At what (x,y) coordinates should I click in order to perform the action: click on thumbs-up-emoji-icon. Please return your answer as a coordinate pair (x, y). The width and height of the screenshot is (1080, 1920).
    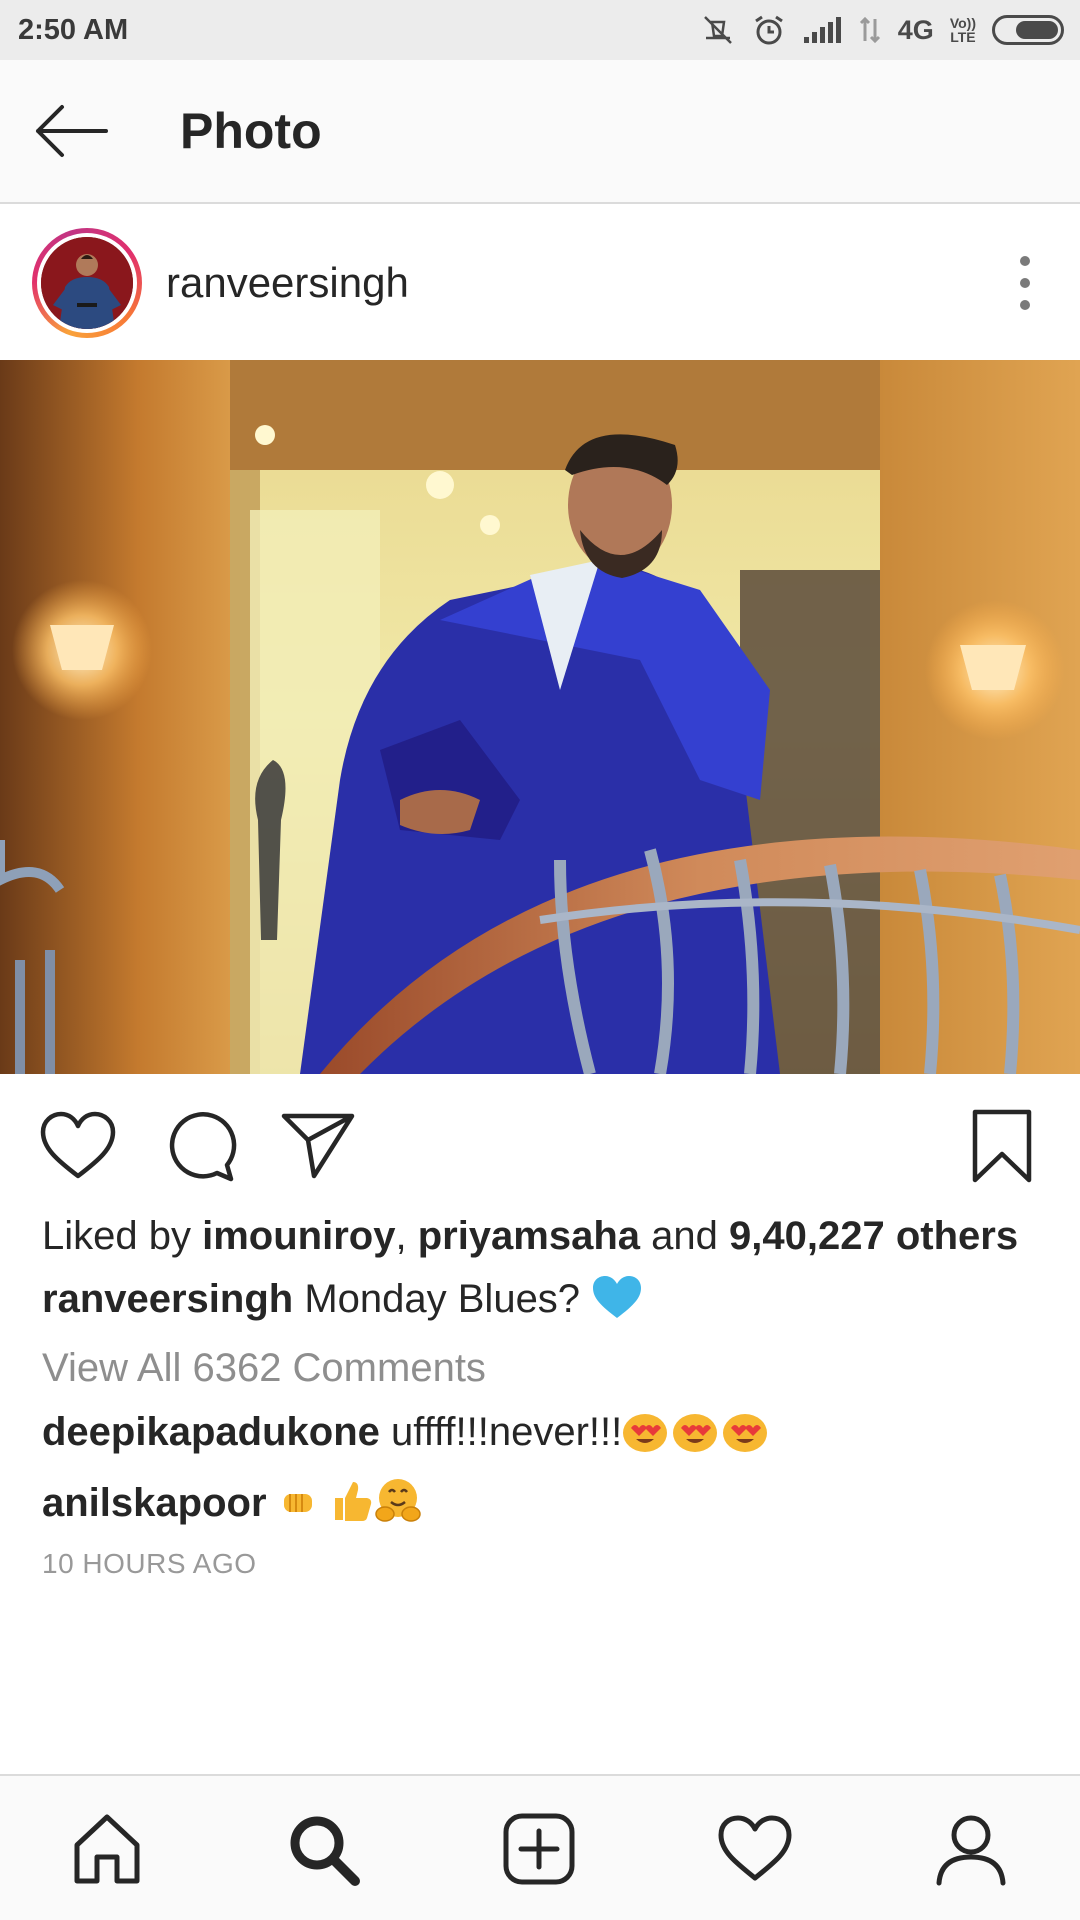
    Looking at the image, I should click on (352, 1501).